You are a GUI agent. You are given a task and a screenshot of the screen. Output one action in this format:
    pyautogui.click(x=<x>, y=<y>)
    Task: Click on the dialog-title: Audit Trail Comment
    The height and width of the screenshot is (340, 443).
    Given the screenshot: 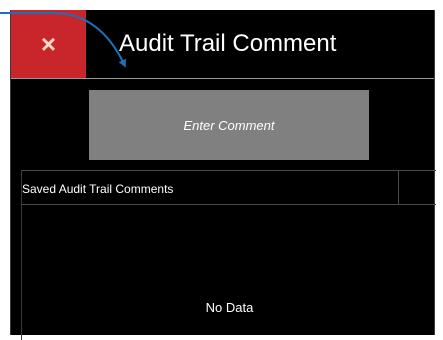 What is the action you would take?
    pyautogui.click(x=228, y=43)
    